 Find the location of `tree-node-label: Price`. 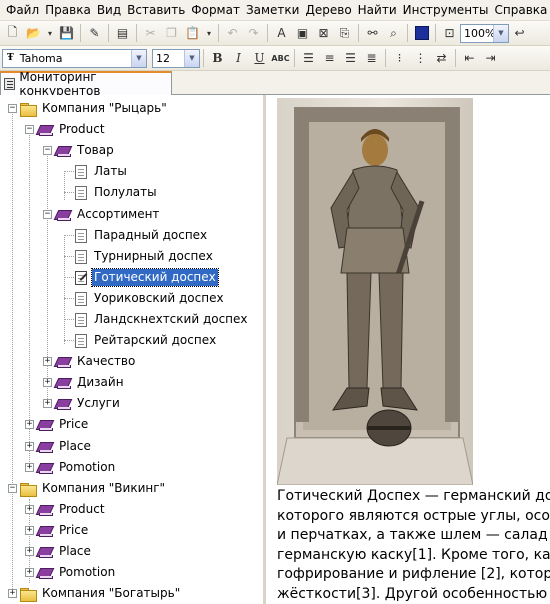

tree-node-label: Price is located at coordinates (74, 424).